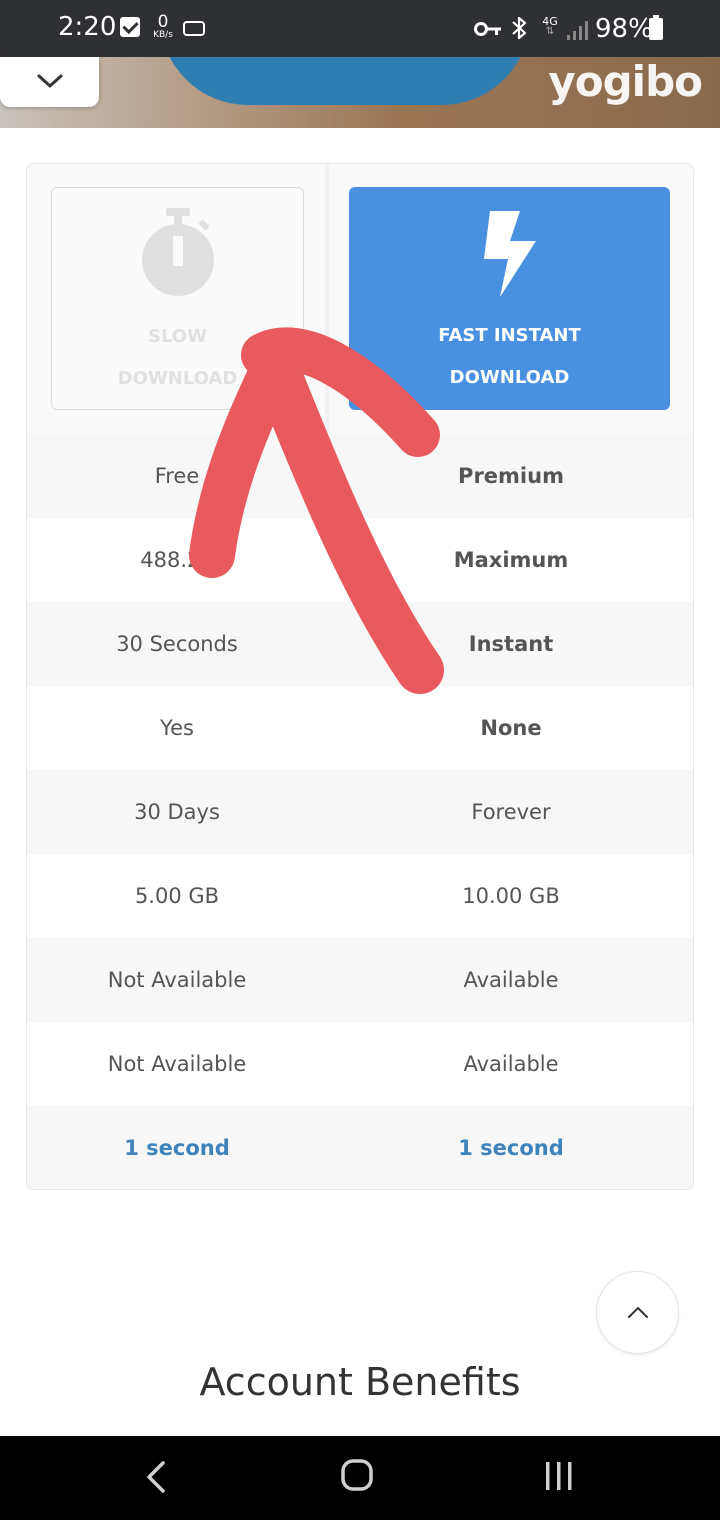 The width and height of the screenshot is (720, 1520). What do you see at coordinates (509, 377) in the screenshot?
I see `fast-download-line2: DOWNLOAD` at bounding box center [509, 377].